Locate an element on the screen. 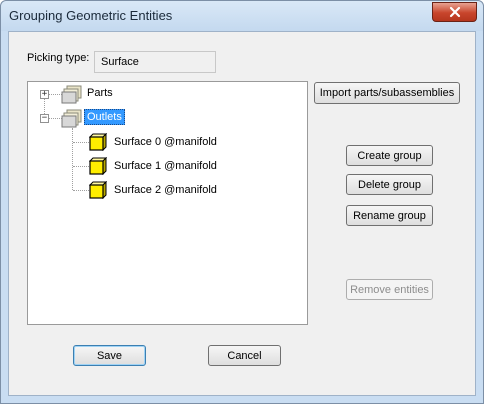 The width and height of the screenshot is (484, 404). save-button: Save is located at coordinates (109, 355).